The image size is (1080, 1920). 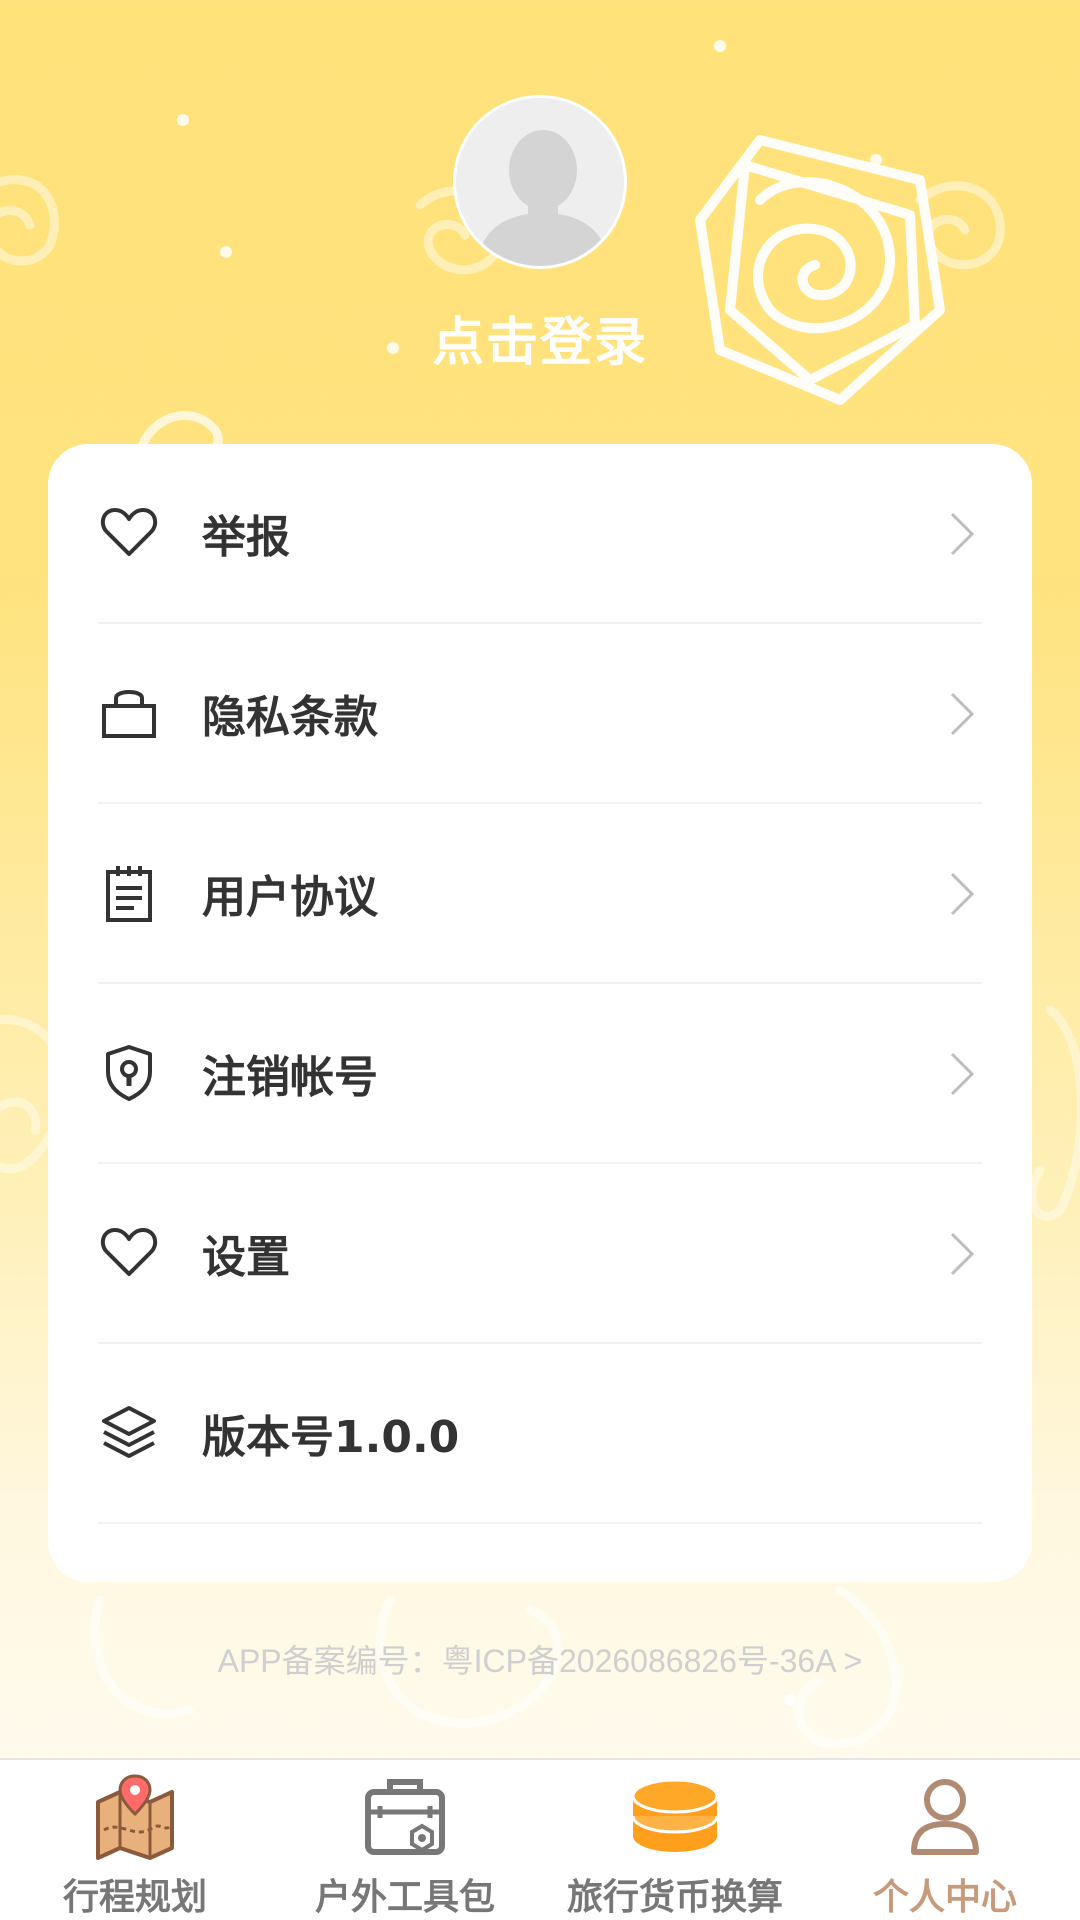 What do you see at coordinates (135, 1817) in the screenshot?
I see `map-pin-icon` at bounding box center [135, 1817].